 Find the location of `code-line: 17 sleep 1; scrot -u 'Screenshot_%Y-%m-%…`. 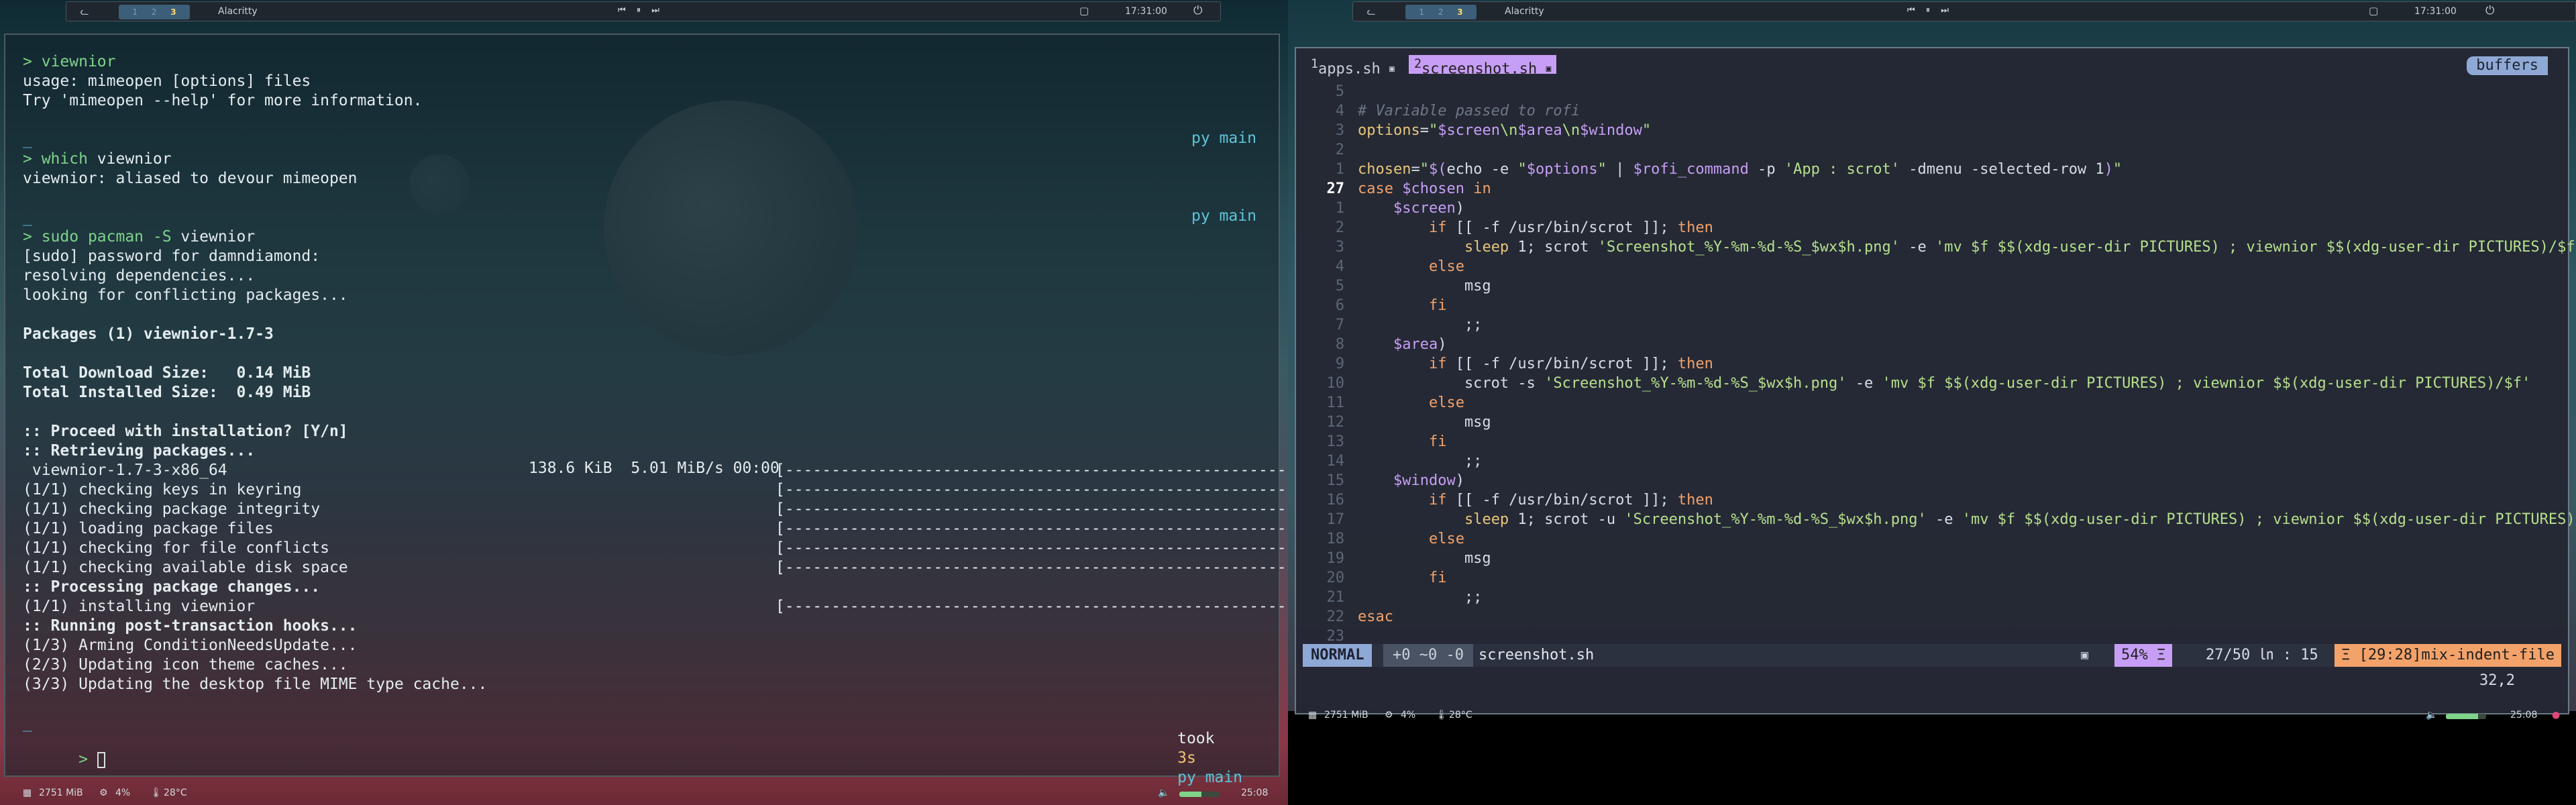

code-line: 17 sleep 1; scrot -u 'Screenshot_%Y-%m-%… is located at coordinates (1936, 519).